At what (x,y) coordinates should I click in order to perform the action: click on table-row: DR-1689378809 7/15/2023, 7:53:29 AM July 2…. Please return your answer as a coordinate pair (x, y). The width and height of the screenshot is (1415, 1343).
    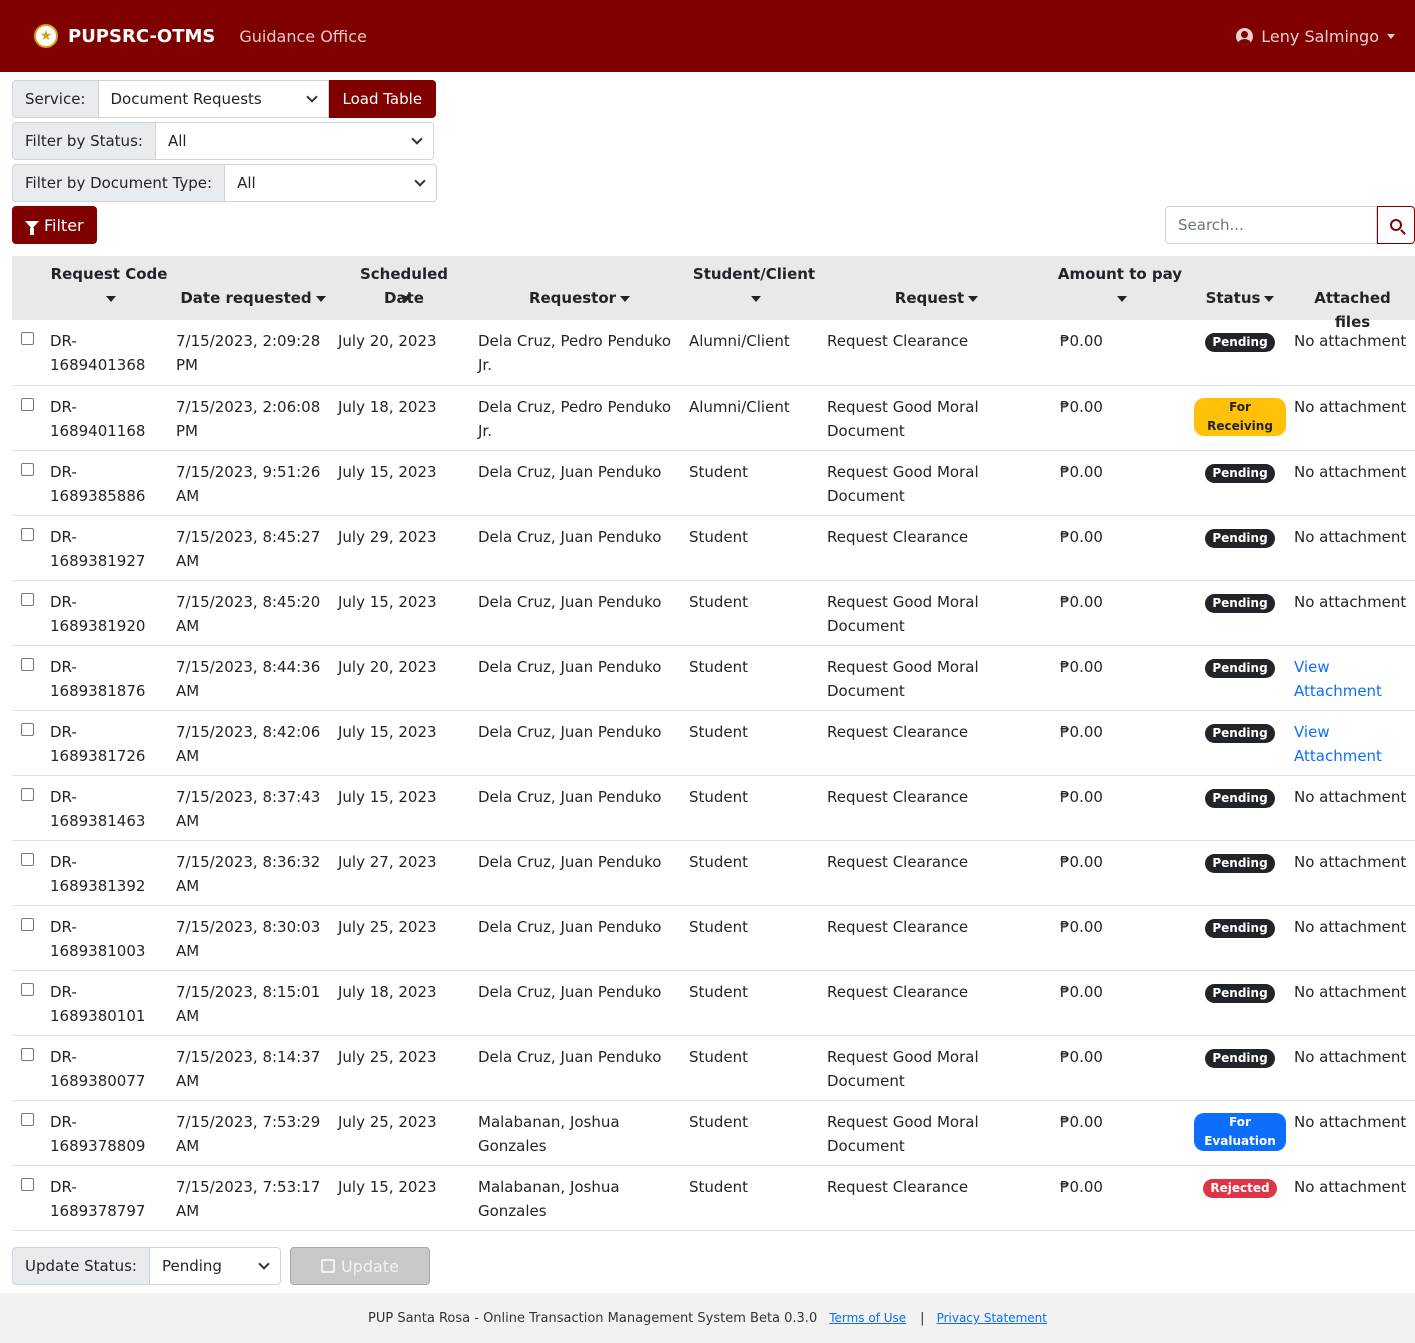
    Looking at the image, I should click on (713, 1132).